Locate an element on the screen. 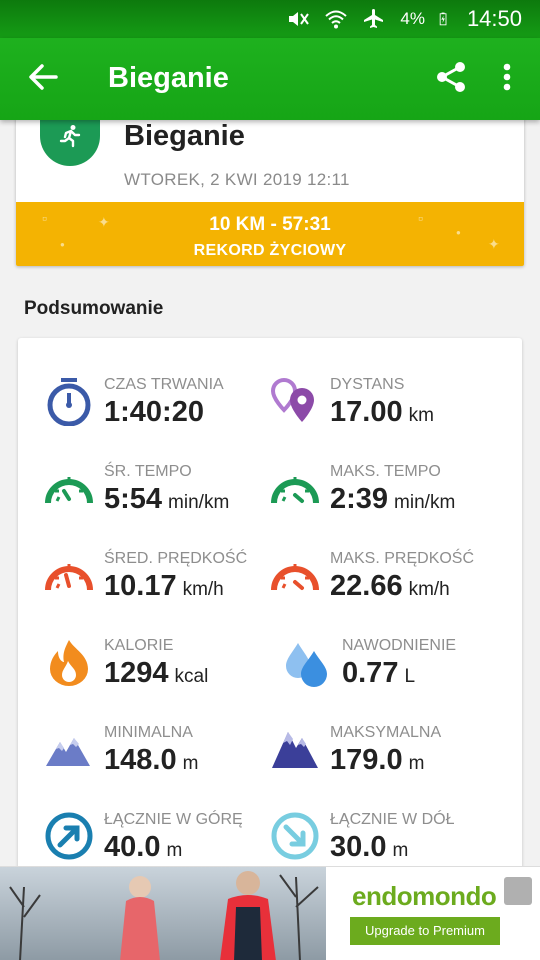 The image size is (540, 960). stat-calories: KALORIE 1294 kcal is located at coordinates (159, 677).